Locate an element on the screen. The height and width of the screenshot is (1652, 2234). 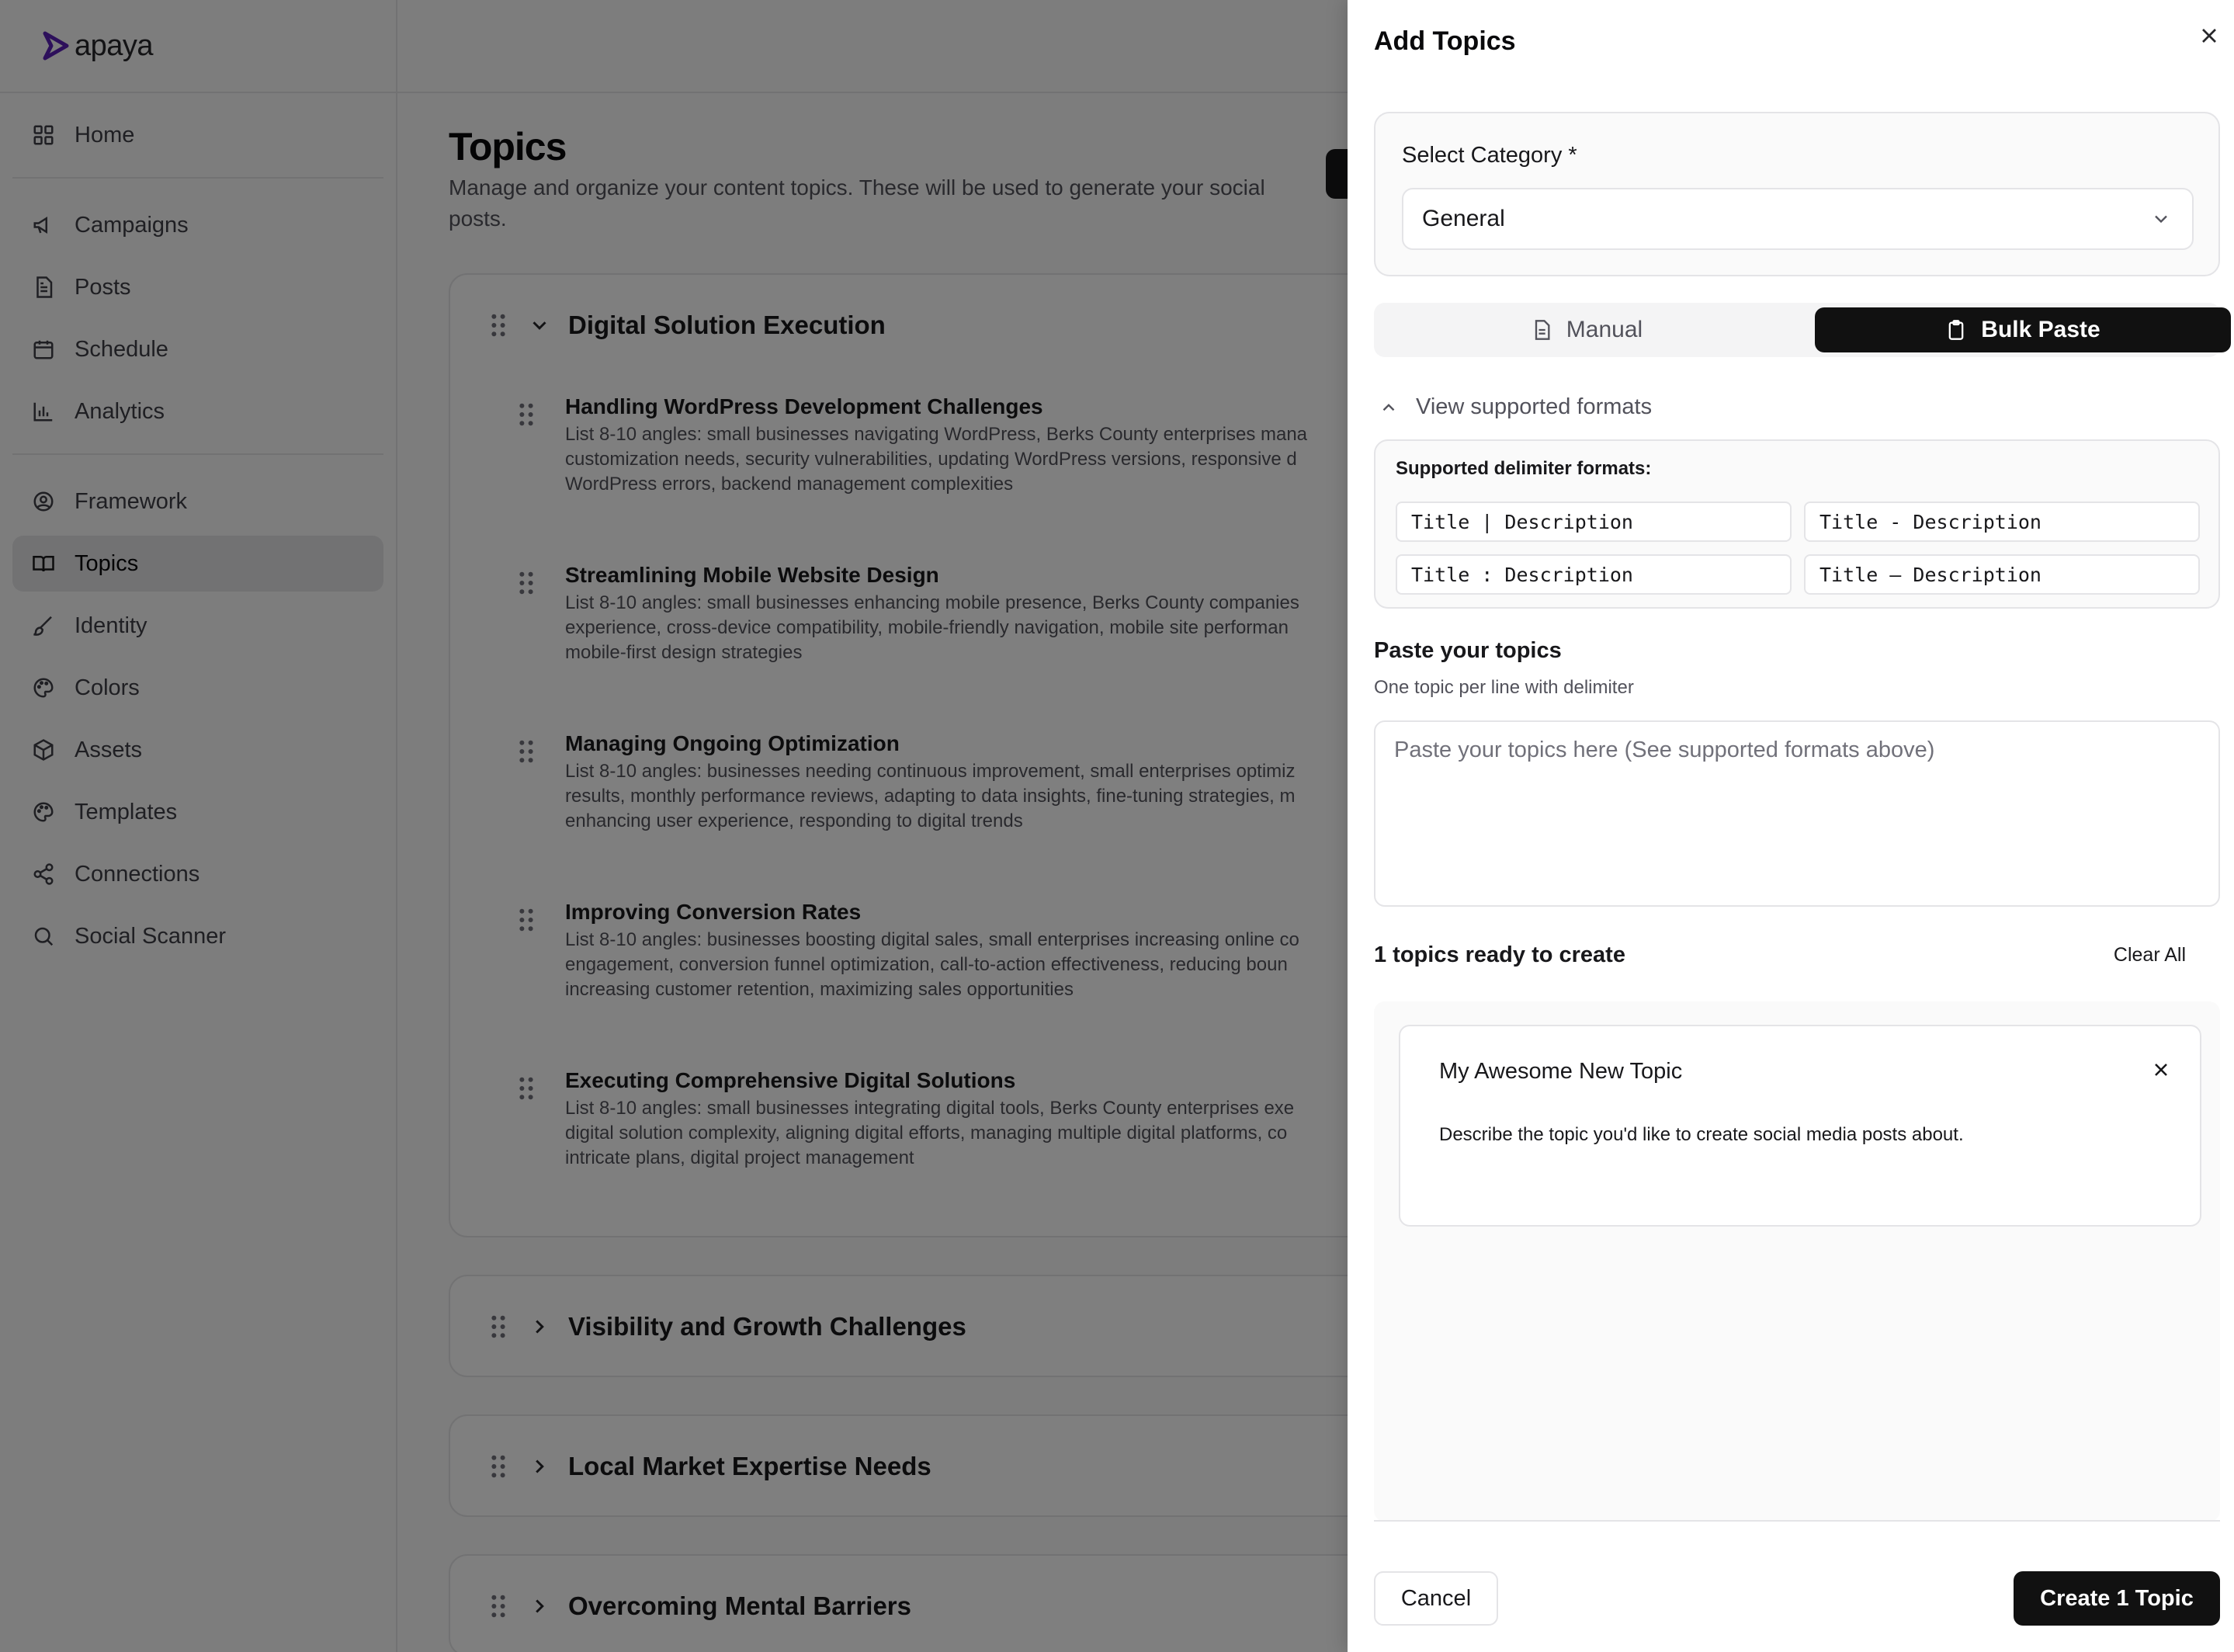
input-mode-tabs: Manual Bulk Paste is located at coordinates (1802, 330).